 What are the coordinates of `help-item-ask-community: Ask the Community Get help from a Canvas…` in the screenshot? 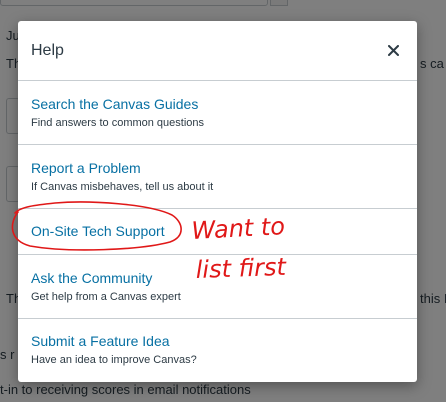 It's located at (217, 287).